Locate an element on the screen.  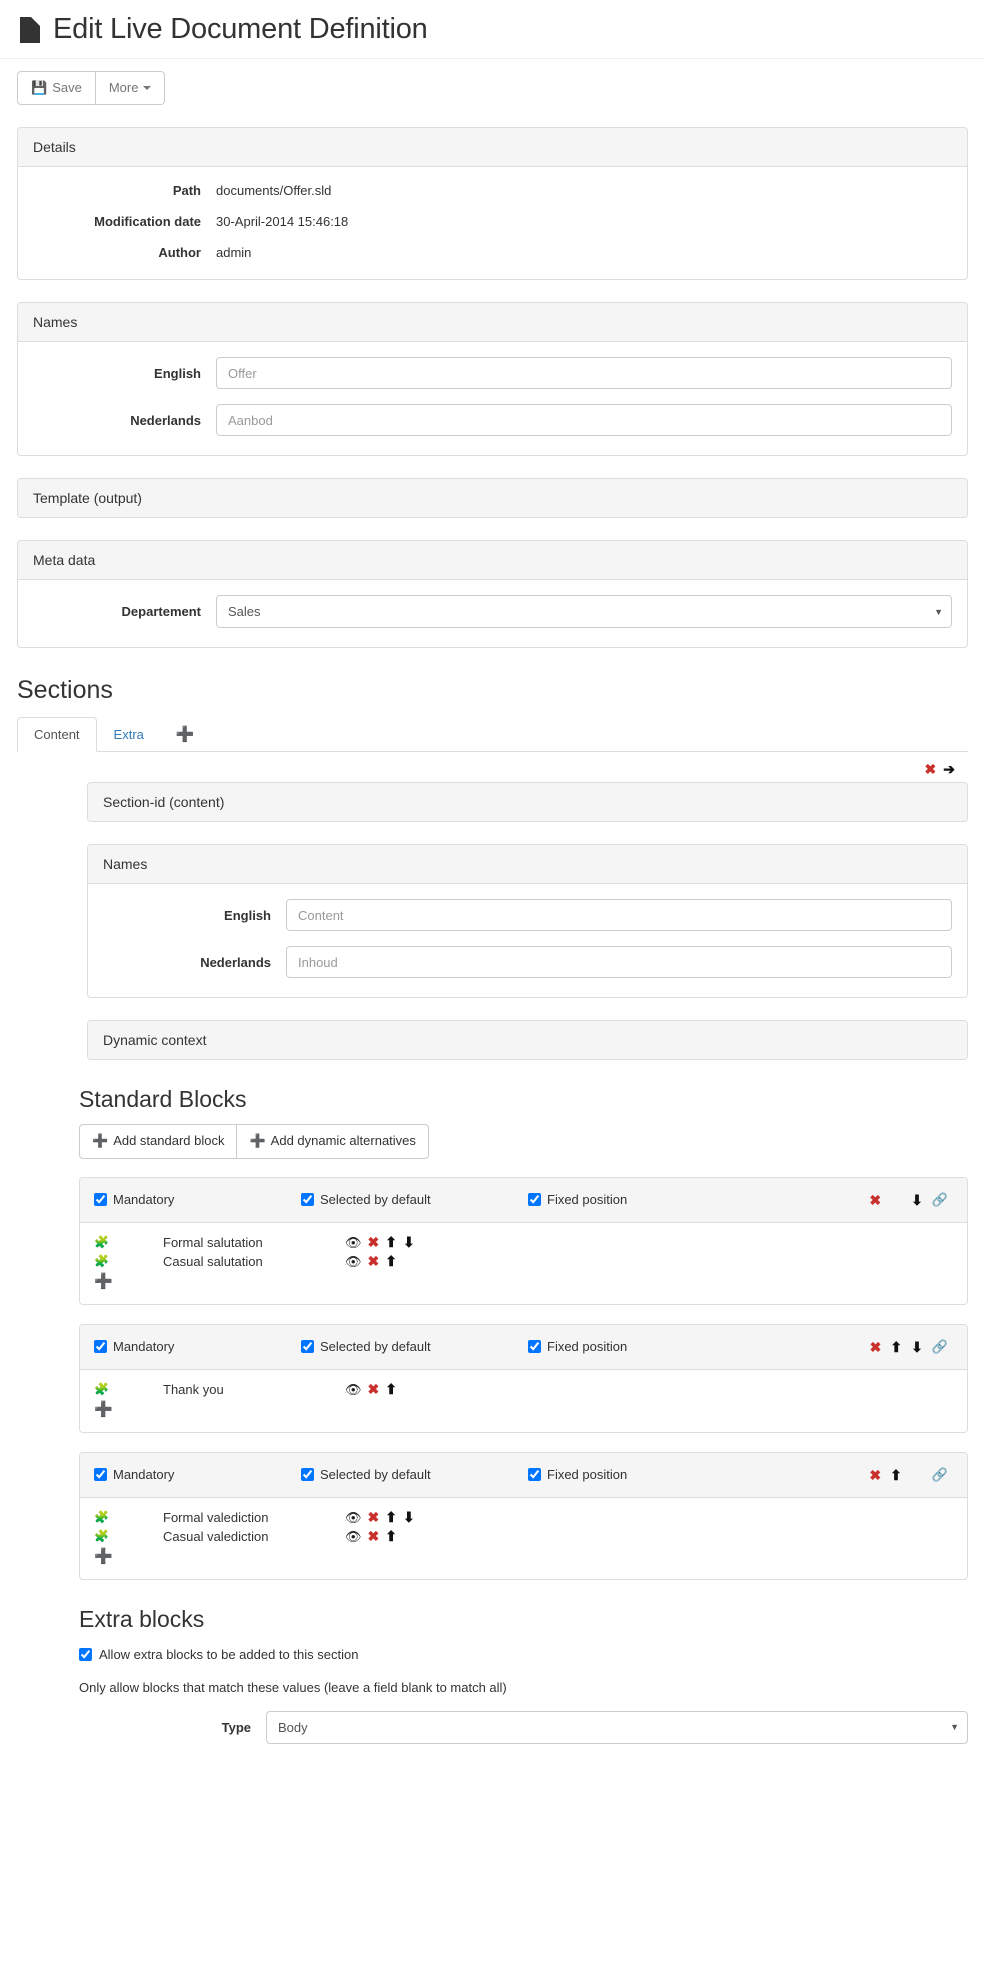
template-output-panel: Template (output) is located at coordinates (492, 498).